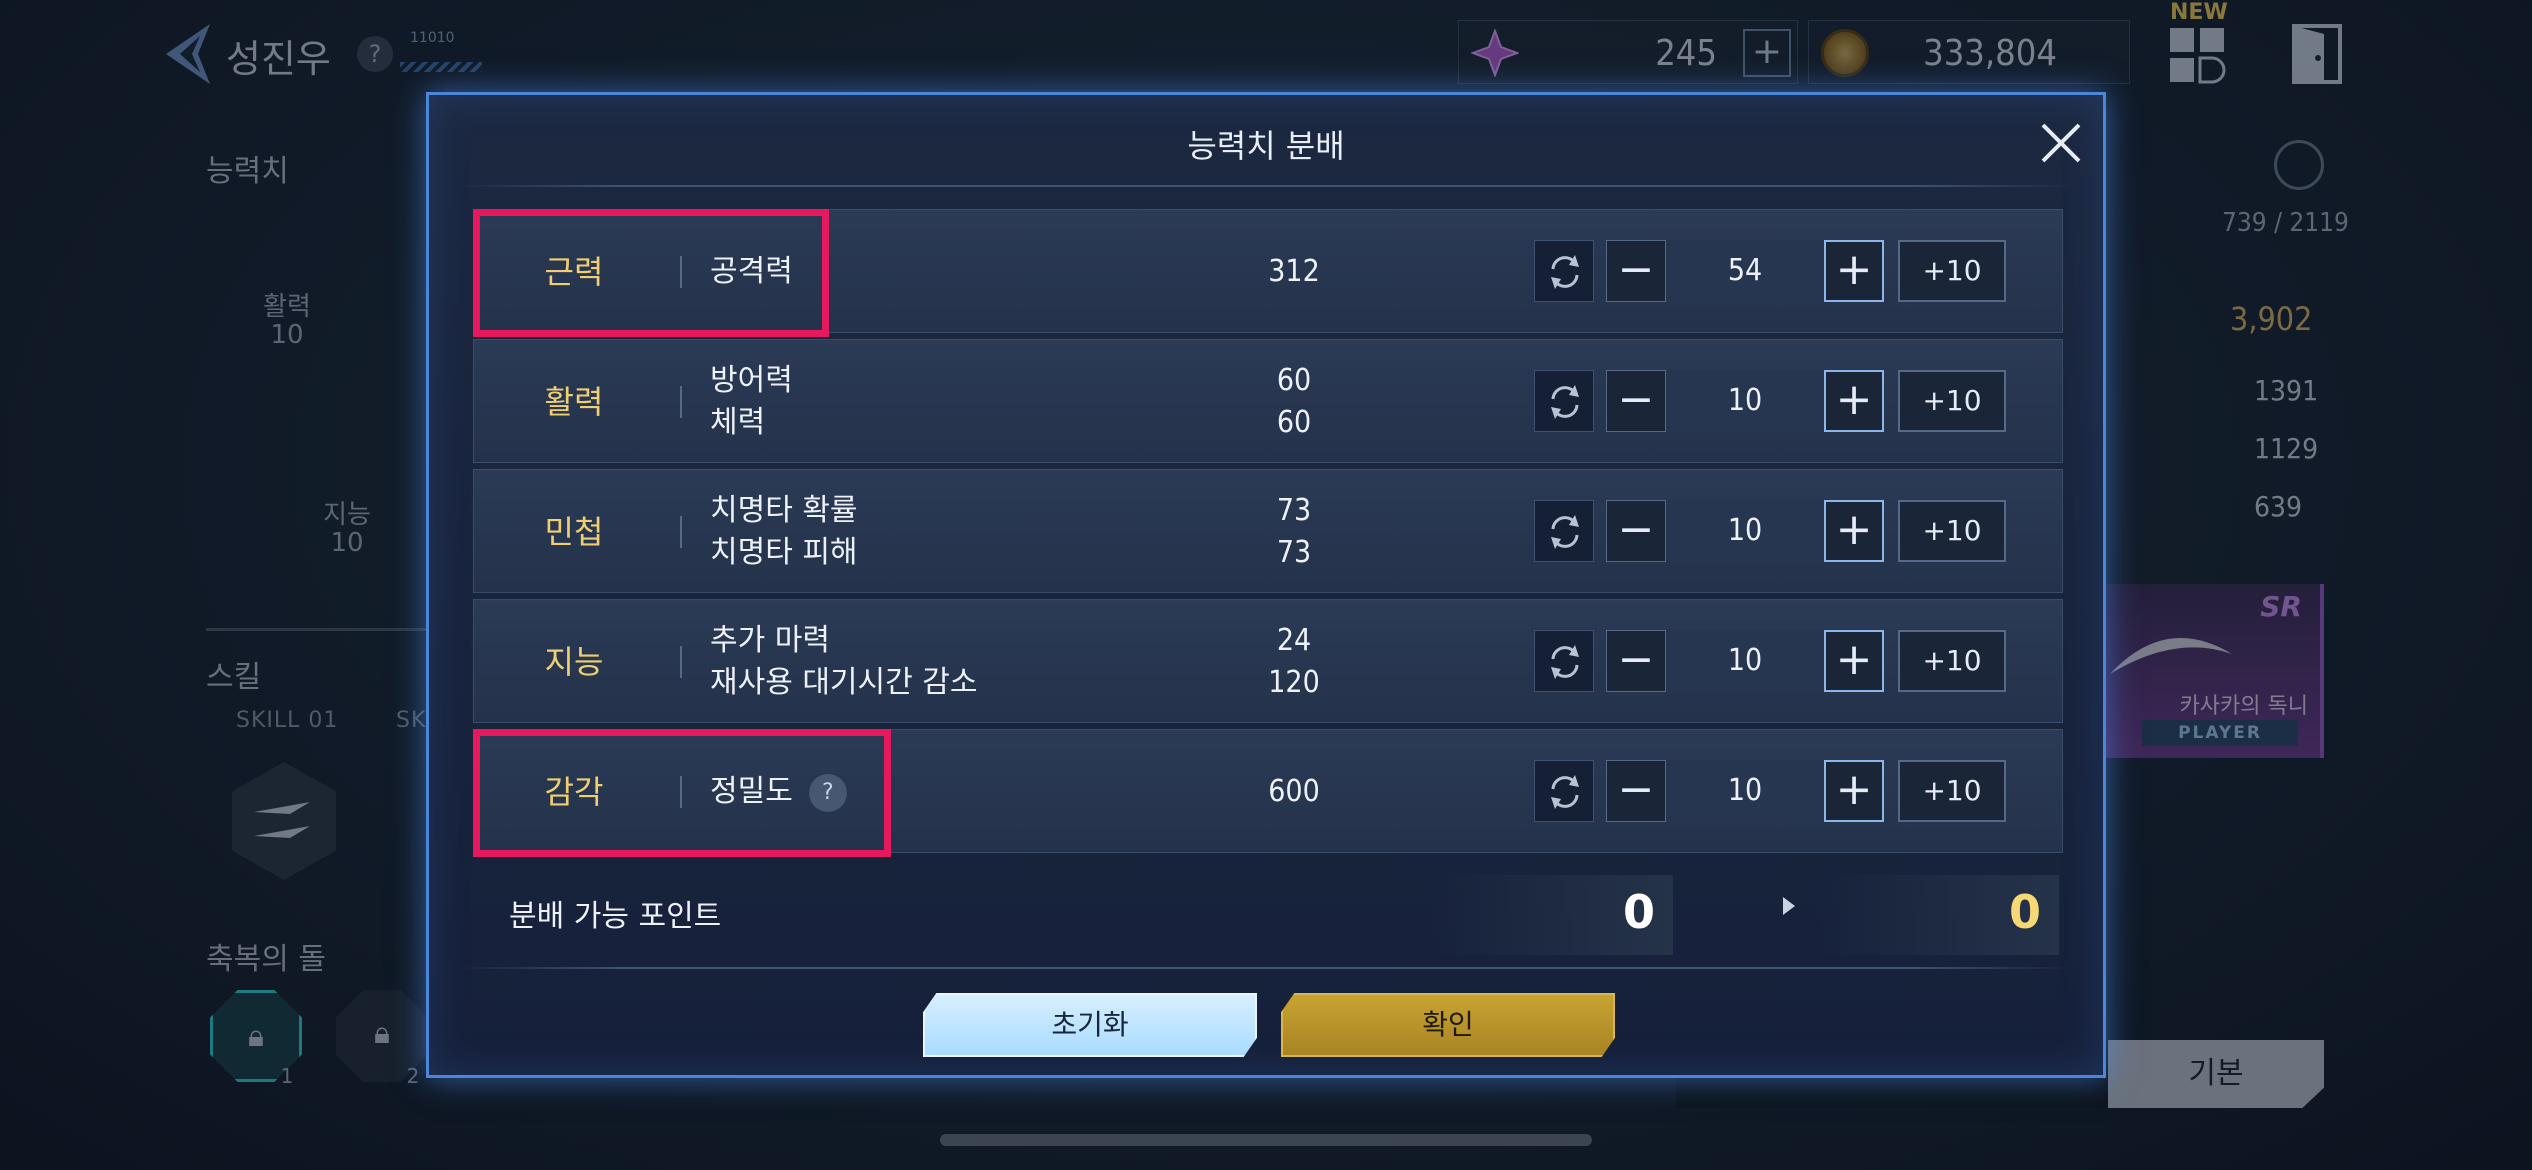 Image resolution: width=2532 pixels, height=1170 pixels. I want to click on sub-stat-names: 추가 마력 재사용 대기시간 감소, so click(920, 662).